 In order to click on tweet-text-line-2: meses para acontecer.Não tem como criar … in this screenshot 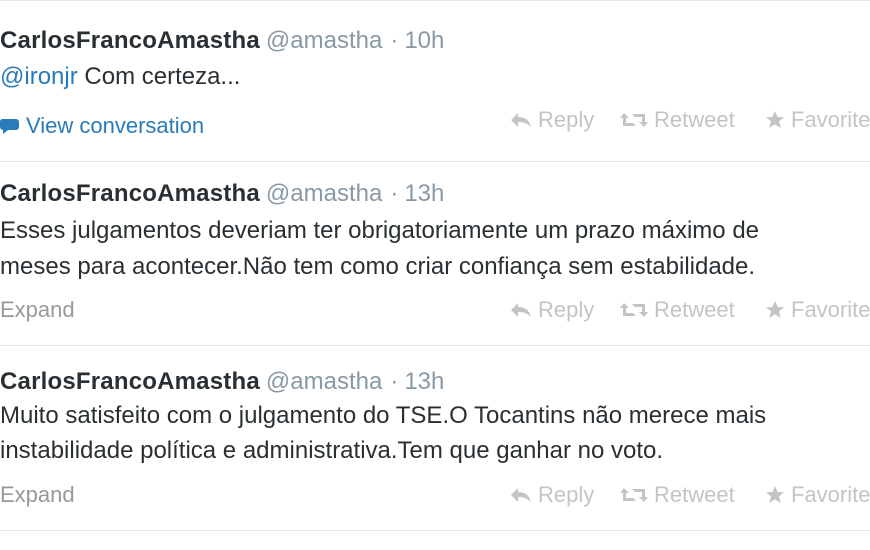, I will do `click(378, 266)`.